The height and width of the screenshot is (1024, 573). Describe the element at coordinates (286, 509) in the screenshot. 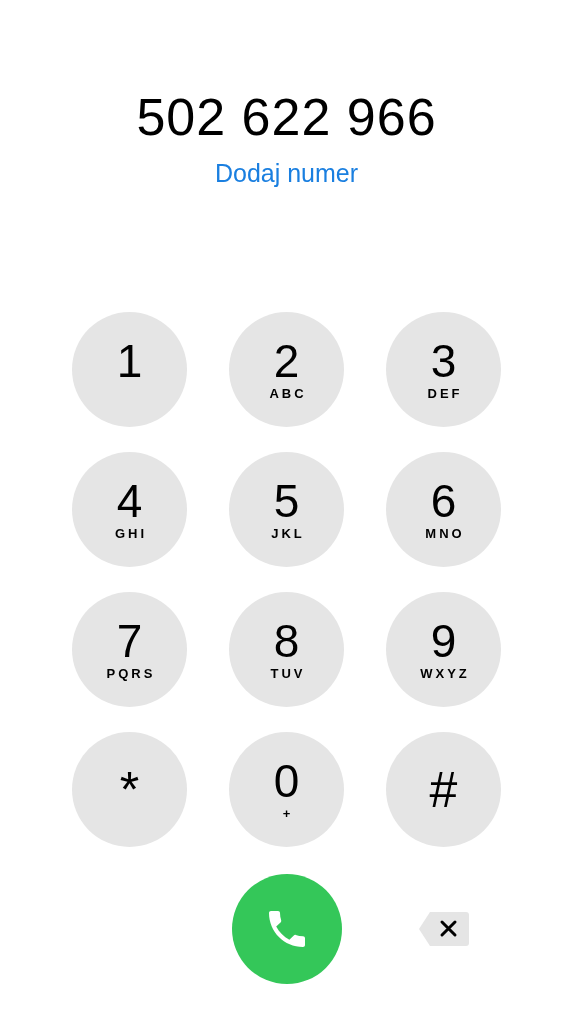

I see `dial-key: 5 JKL` at that location.